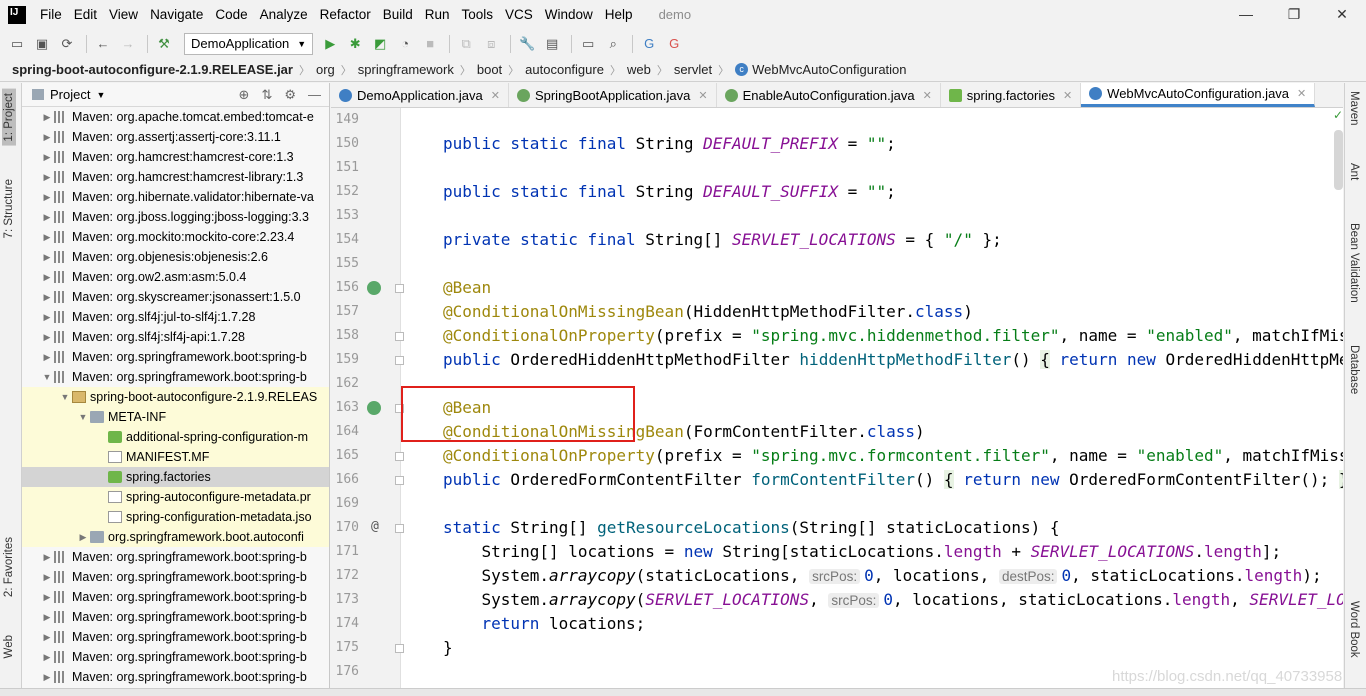 The width and height of the screenshot is (1366, 696). I want to click on terminal-icon: ▭, so click(588, 44).